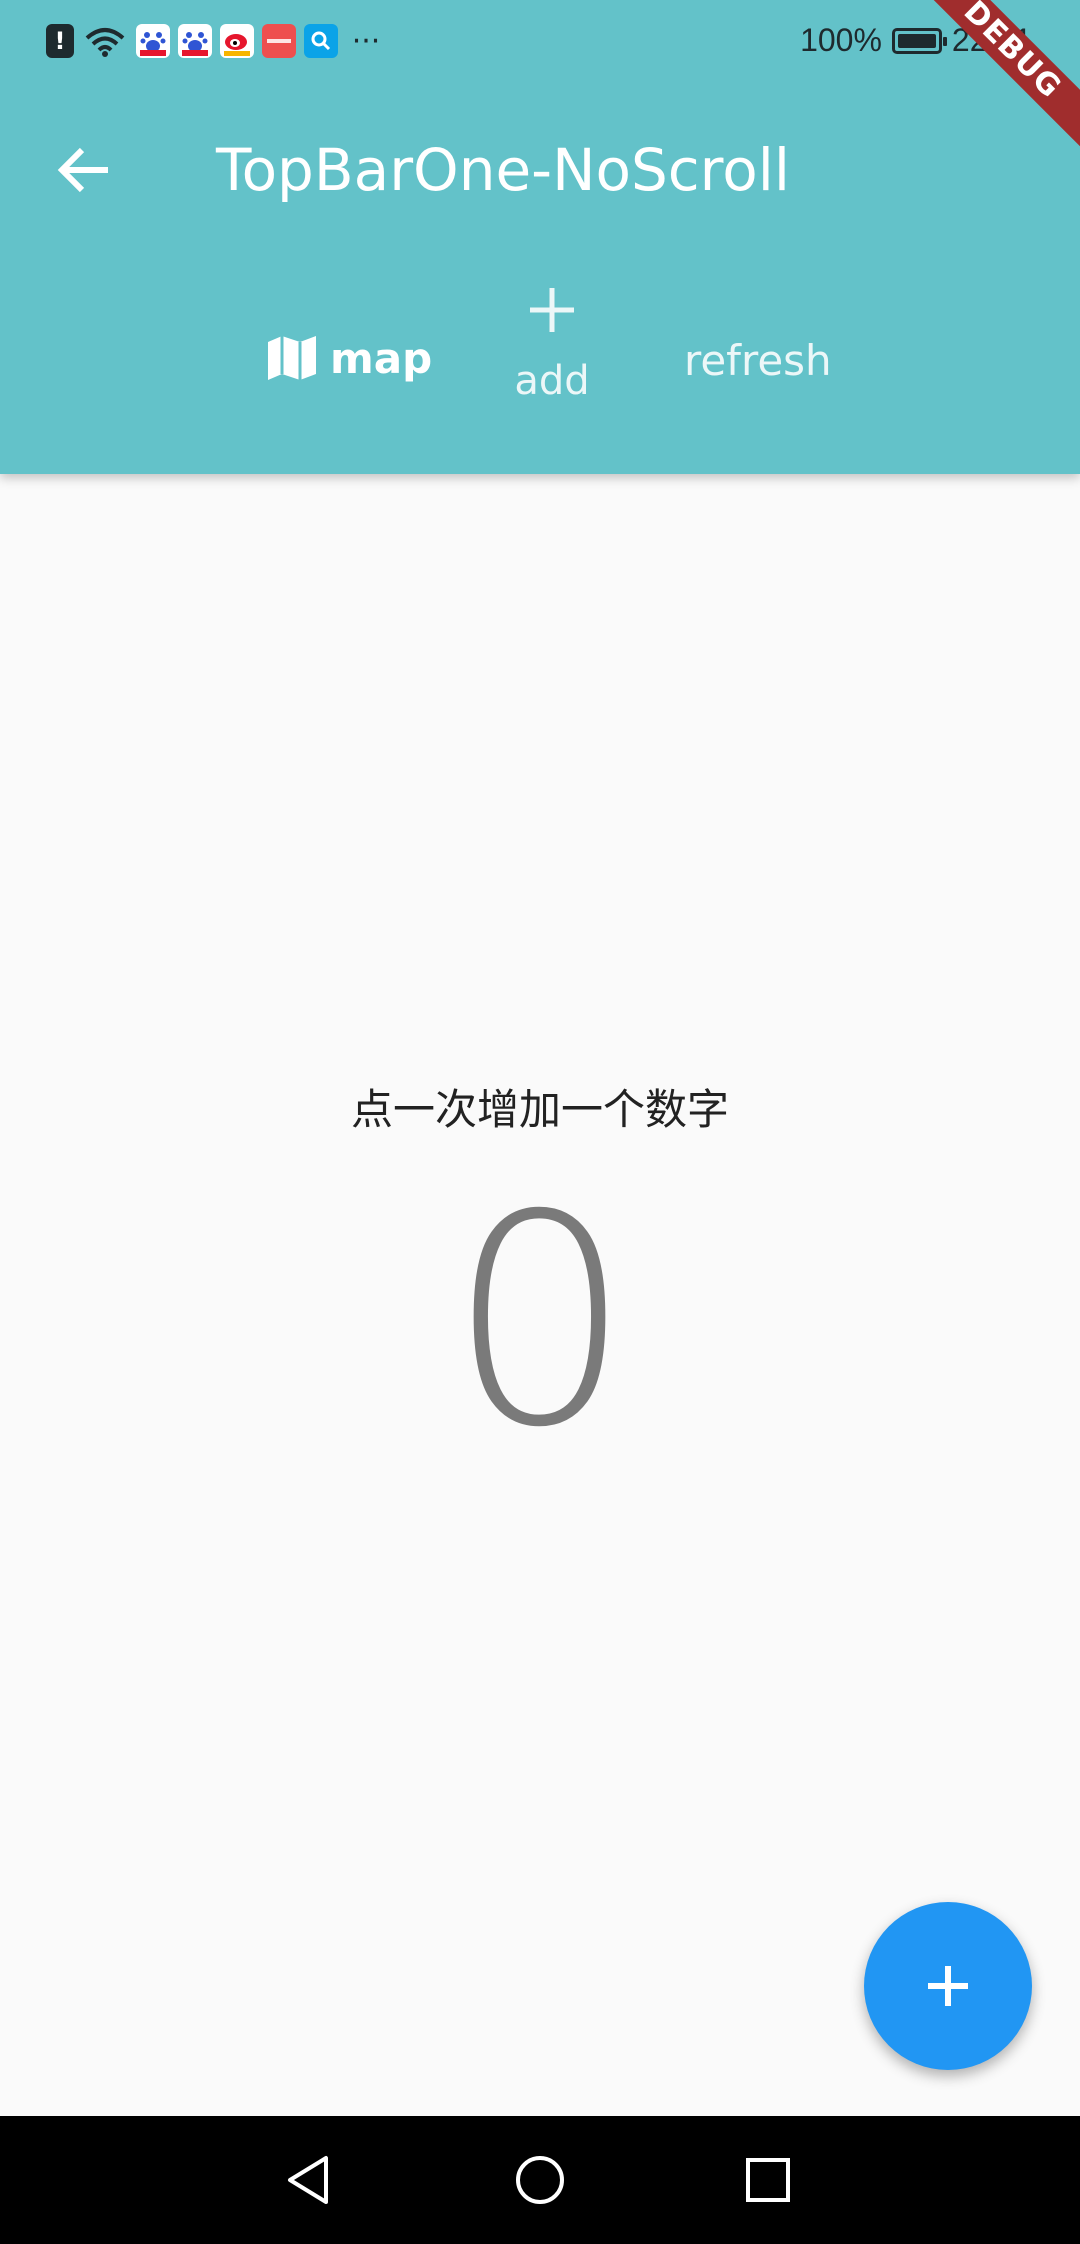 This screenshot has height=2244, width=1080. Describe the element at coordinates (540, 42) in the screenshot. I see `status-bar: ! ··· 100%` at that location.